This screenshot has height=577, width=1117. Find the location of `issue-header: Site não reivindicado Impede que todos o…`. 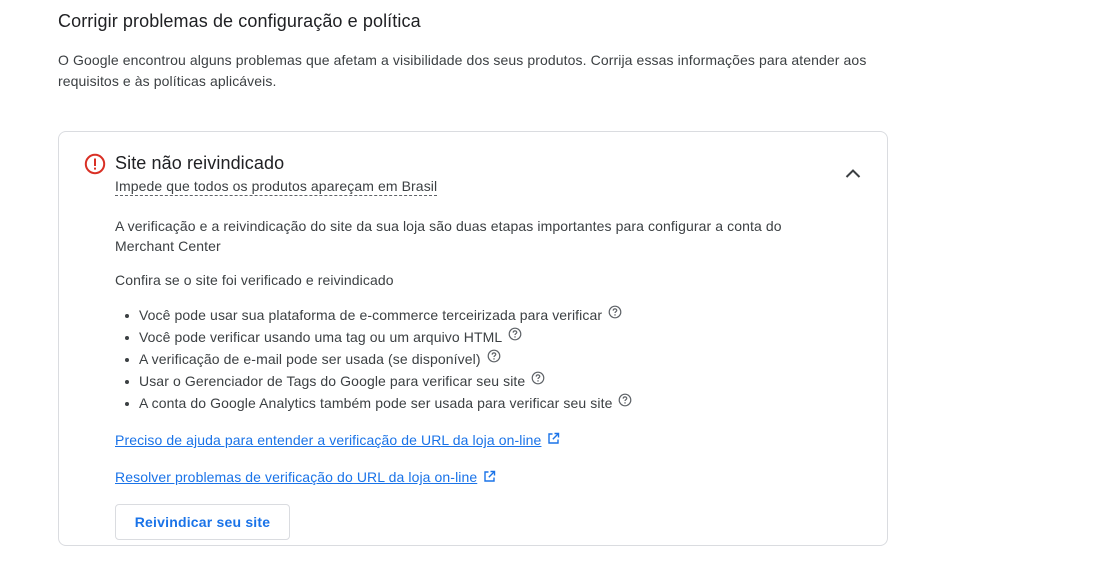

issue-header: Site não reivindicado Impede que todos o… is located at coordinates (473, 167).